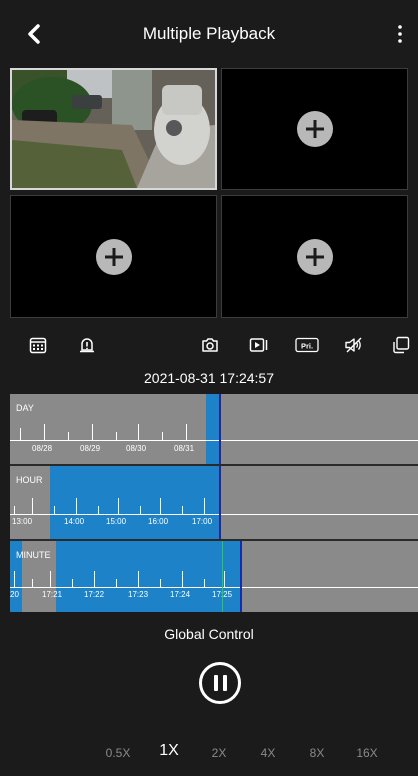 The image size is (418, 776). I want to click on minute-tick-label: 17:24, so click(180, 594).